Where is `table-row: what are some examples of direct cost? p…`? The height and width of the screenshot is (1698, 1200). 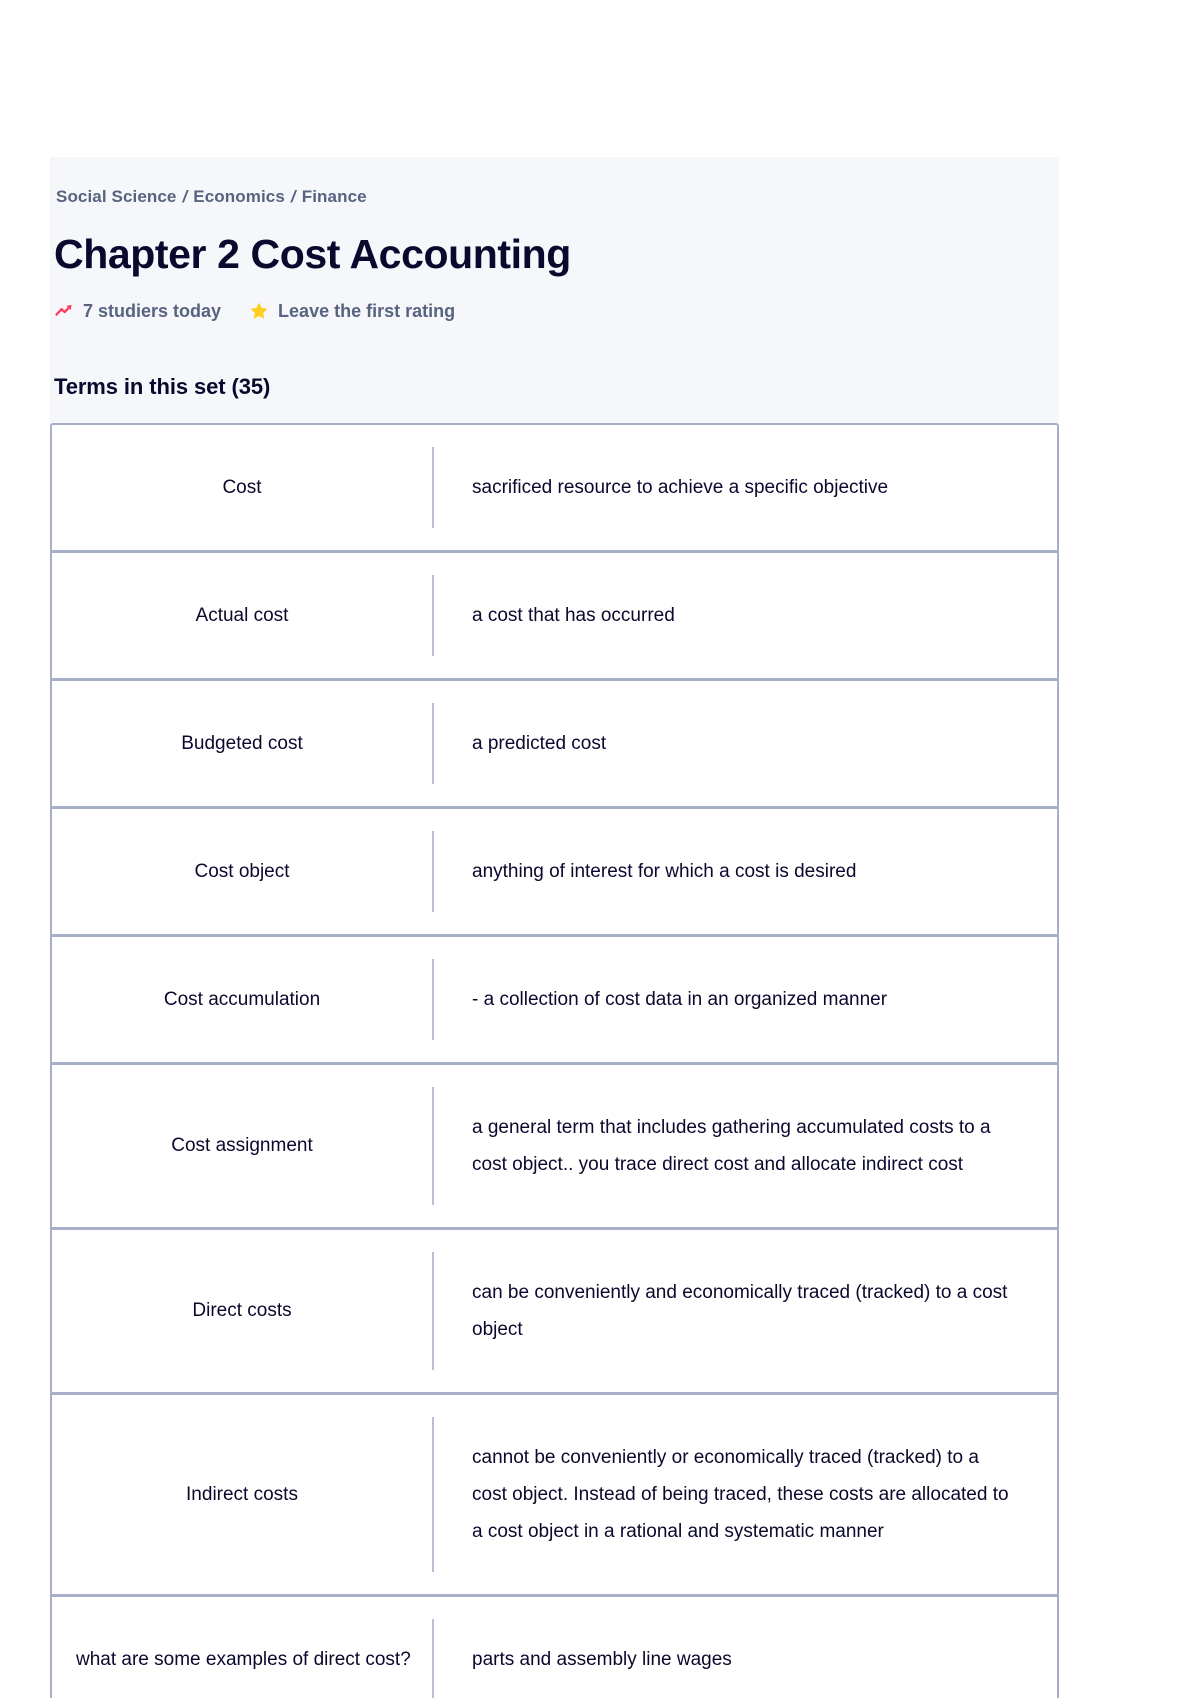 table-row: what are some examples of direct cost? p… is located at coordinates (554, 1647).